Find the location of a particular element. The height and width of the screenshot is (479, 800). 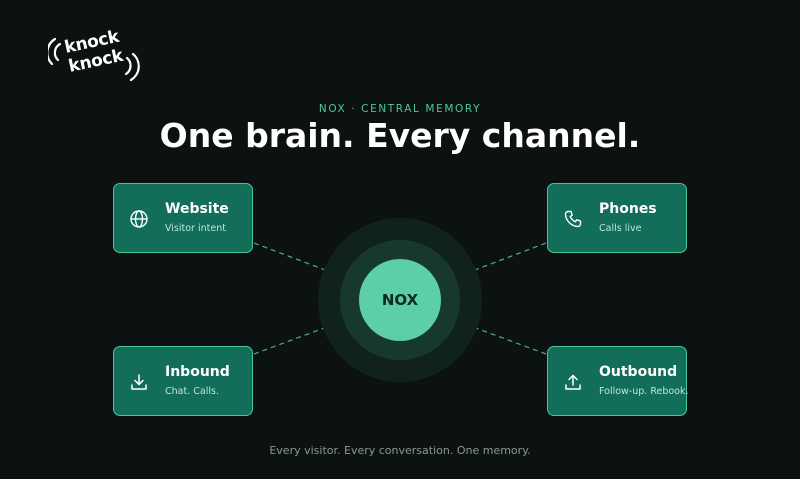

download-icon is located at coordinates (139, 382).